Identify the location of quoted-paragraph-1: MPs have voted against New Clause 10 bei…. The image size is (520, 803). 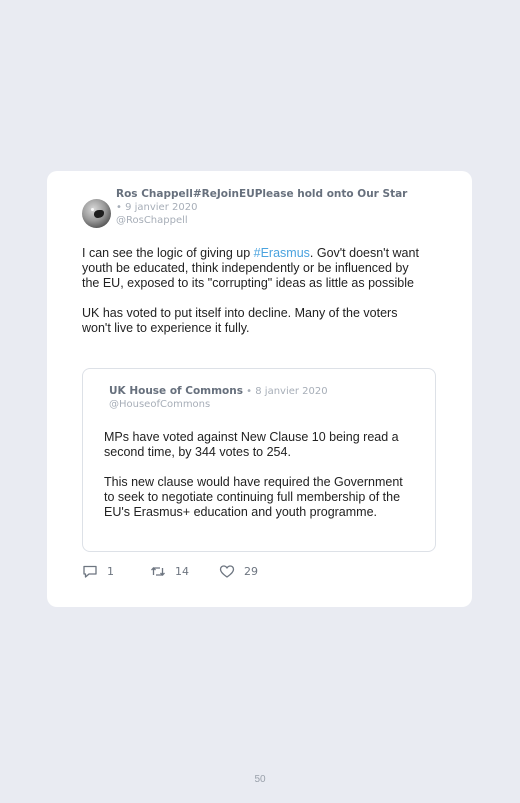
(251, 444).